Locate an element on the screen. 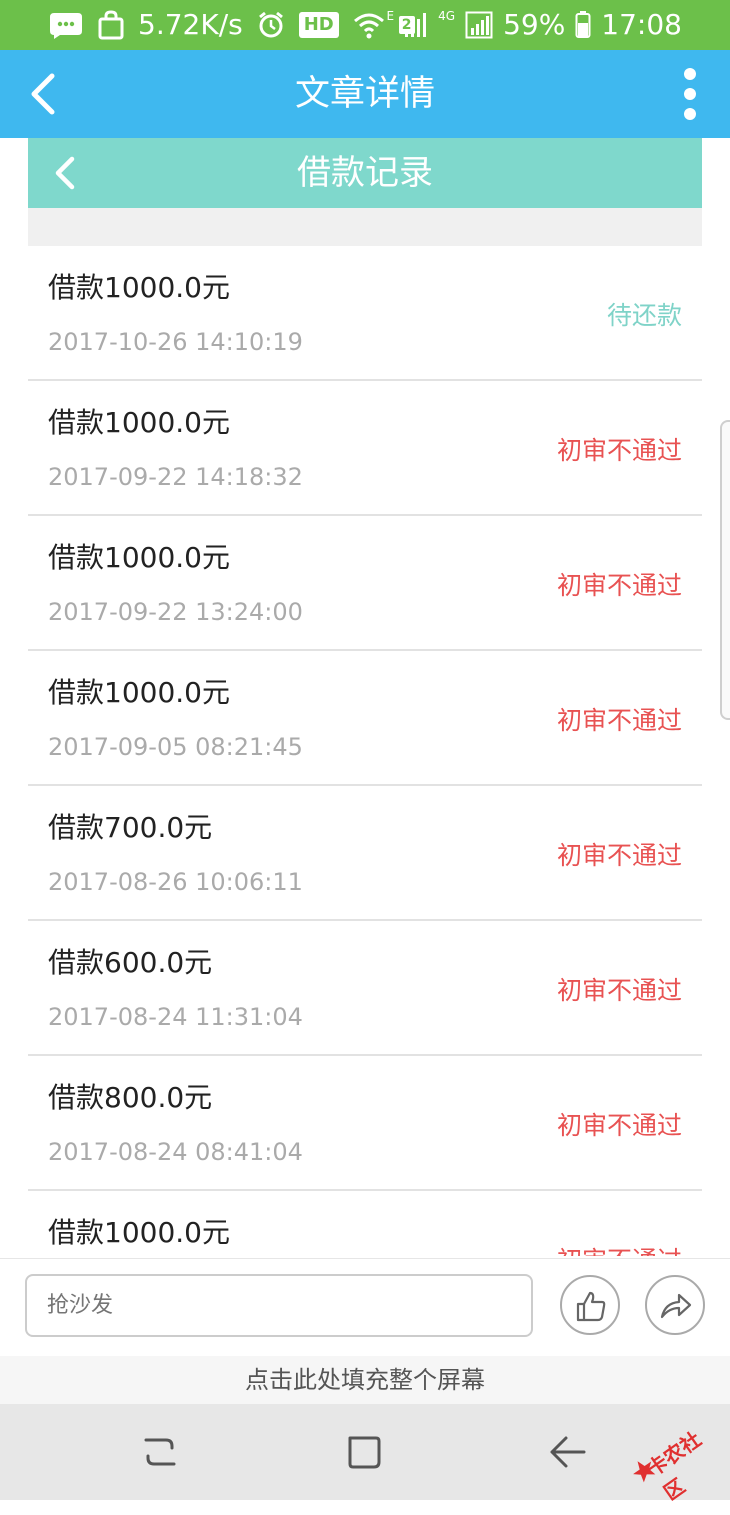 The image size is (730, 1515). thumbs-up-icon is located at coordinates (591, 1306).